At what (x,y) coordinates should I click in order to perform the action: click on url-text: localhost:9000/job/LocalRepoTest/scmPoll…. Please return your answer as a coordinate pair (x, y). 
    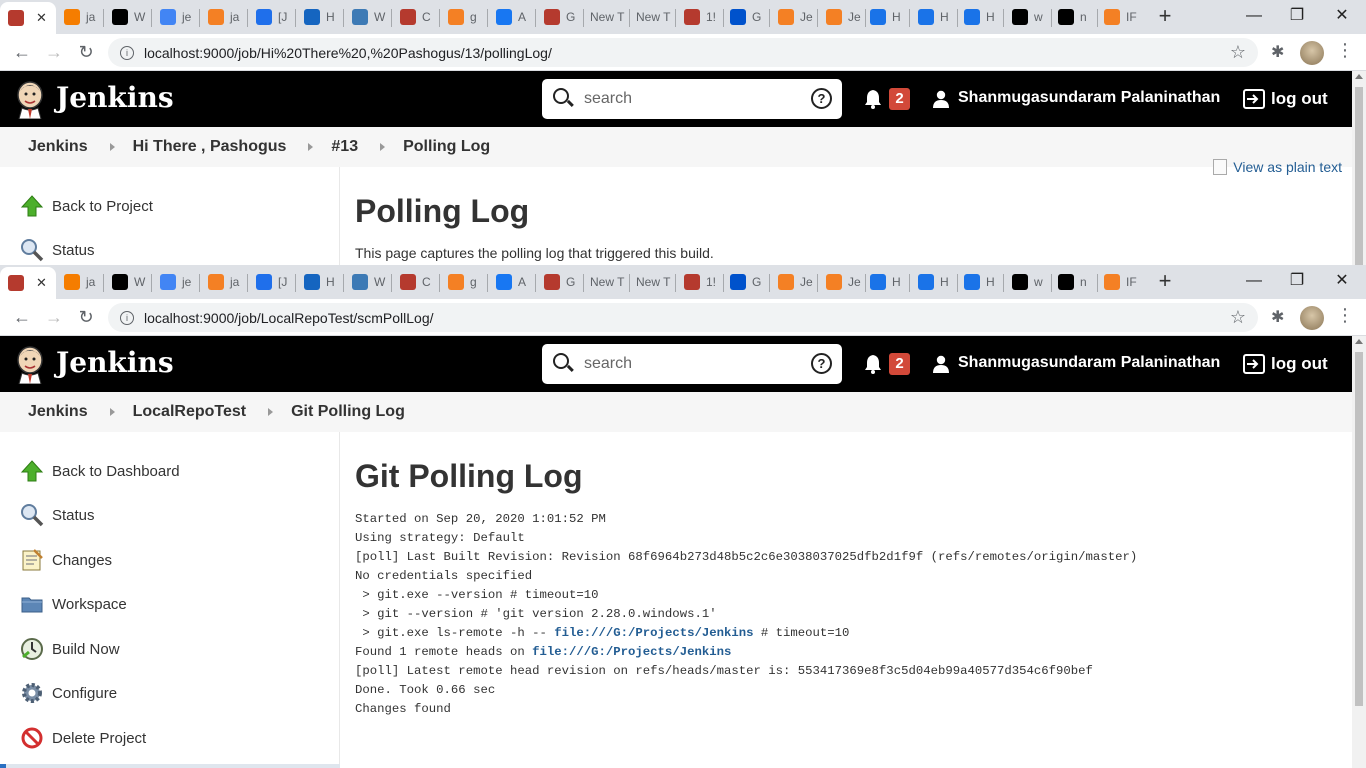
    Looking at the image, I should click on (289, 318).